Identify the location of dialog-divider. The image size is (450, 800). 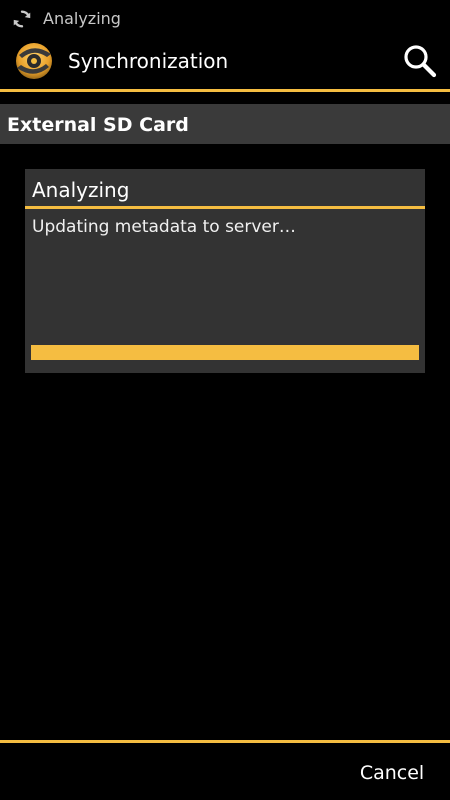
(225, 207).